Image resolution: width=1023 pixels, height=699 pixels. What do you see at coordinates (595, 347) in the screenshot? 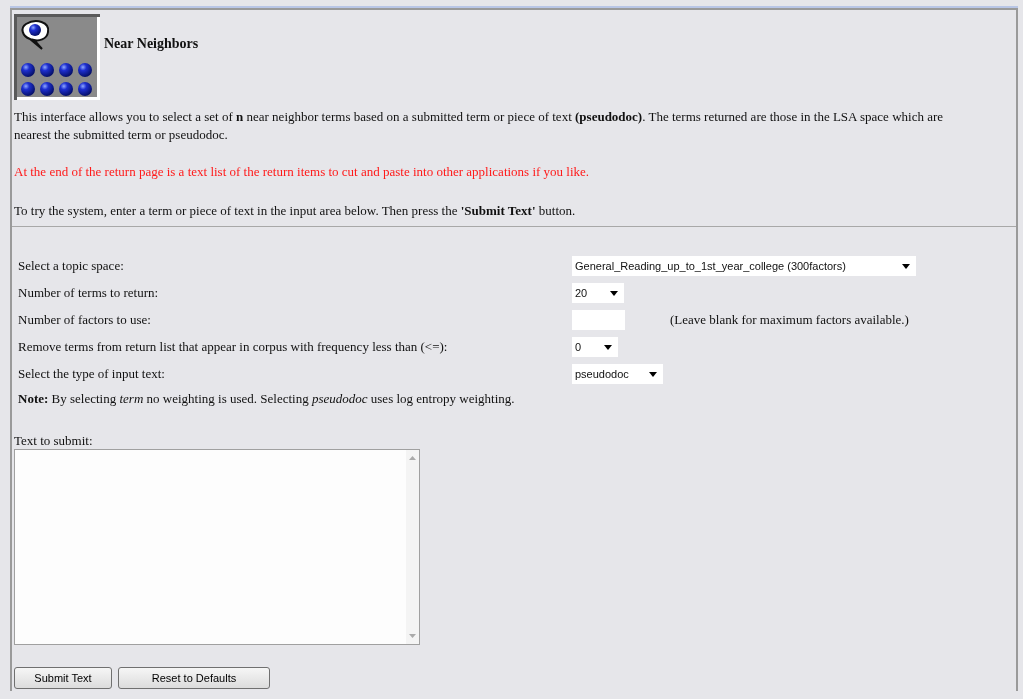
I see `dropdown: 0` at bounding box center [595, 347].